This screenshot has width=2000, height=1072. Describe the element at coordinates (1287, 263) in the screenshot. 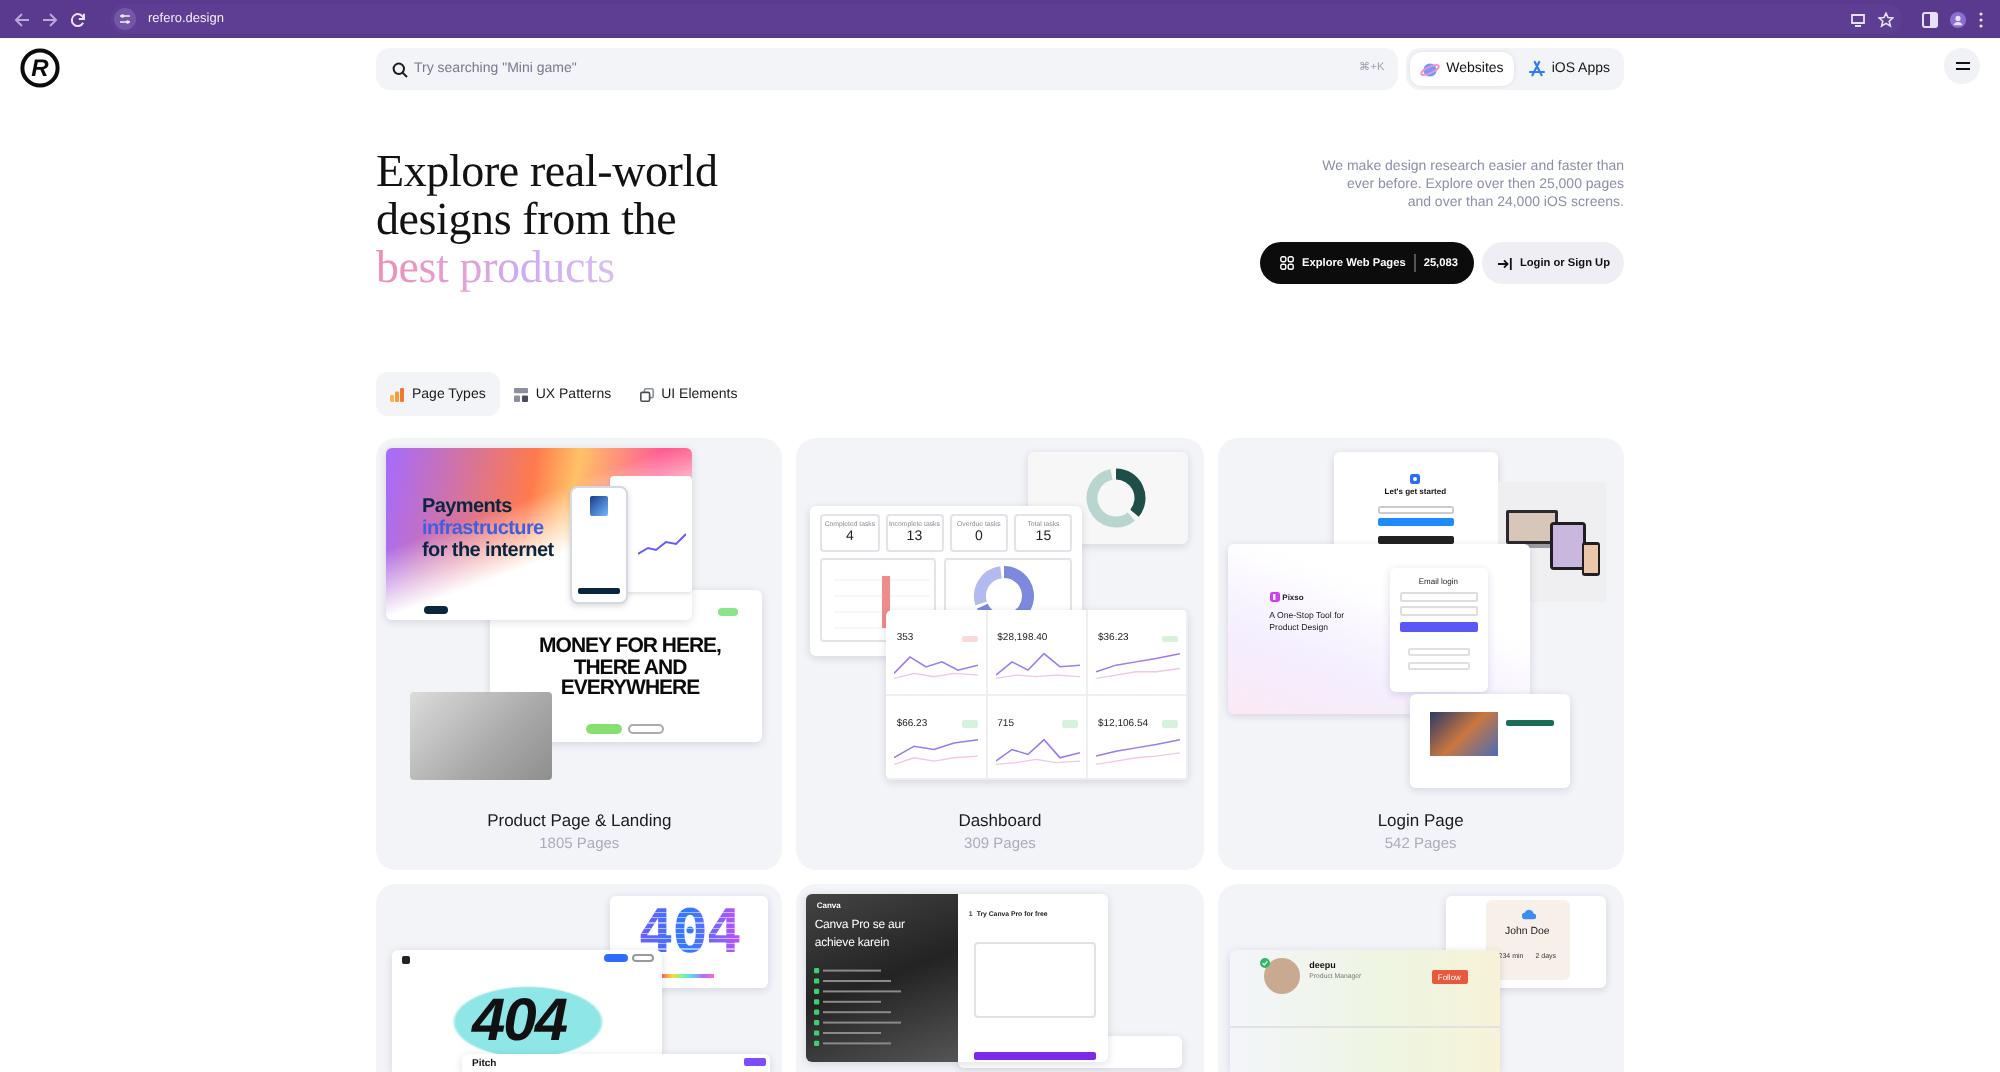

I see `grid-icon` at that location.